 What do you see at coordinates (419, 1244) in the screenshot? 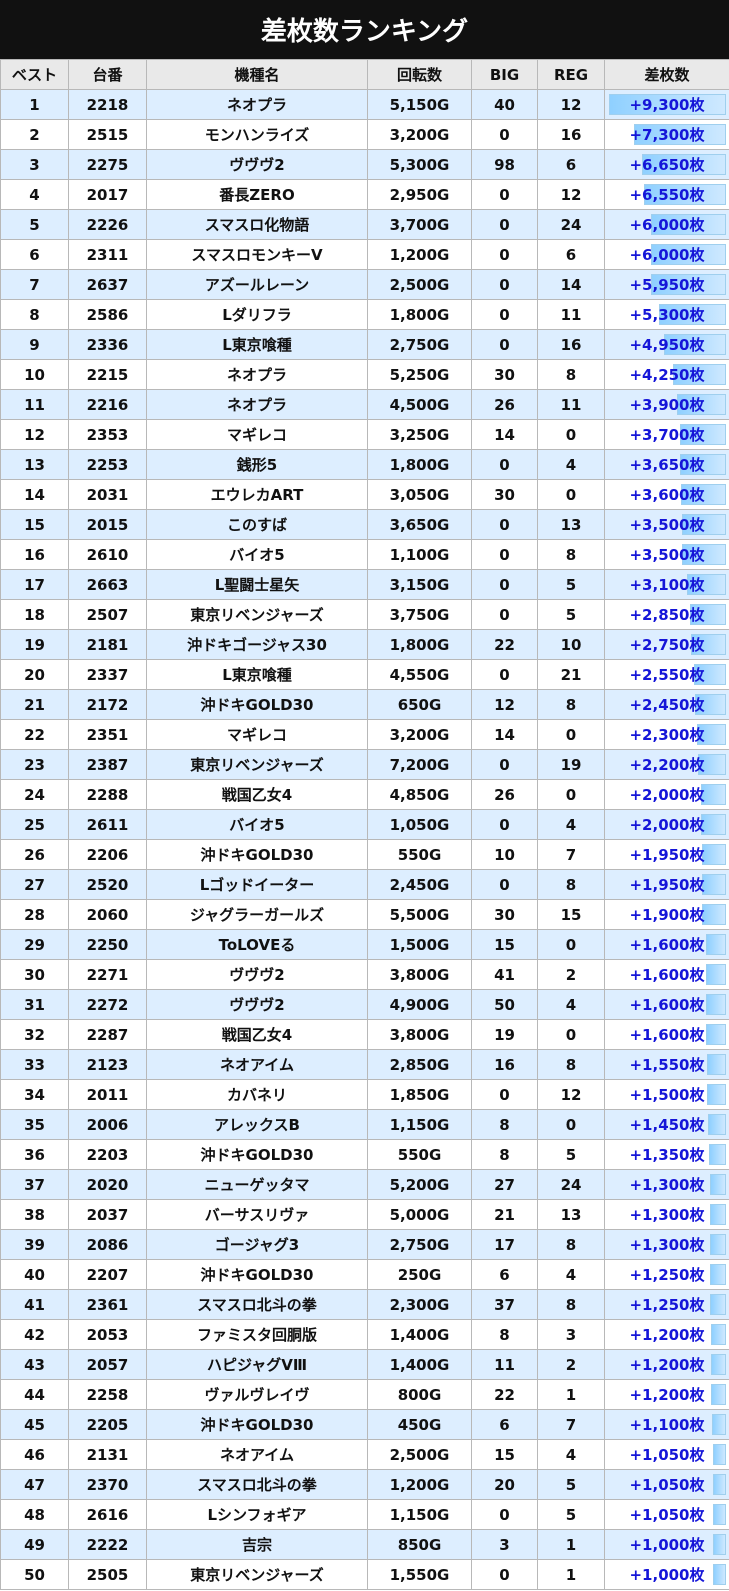
I see `spins-cell: 2,750G` at bounding box center [419, 1244].